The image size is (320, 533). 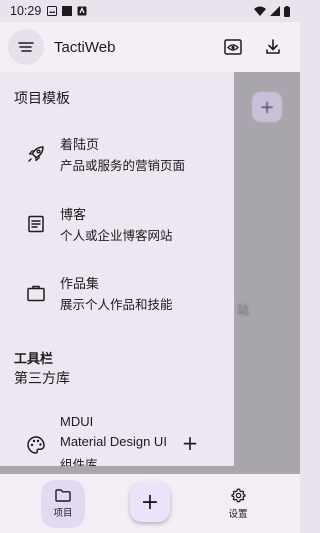 What do you see at coordinates (150, 502) in the screenshot?
I see `add-project-fab: +` at bounding box center [150, 502].